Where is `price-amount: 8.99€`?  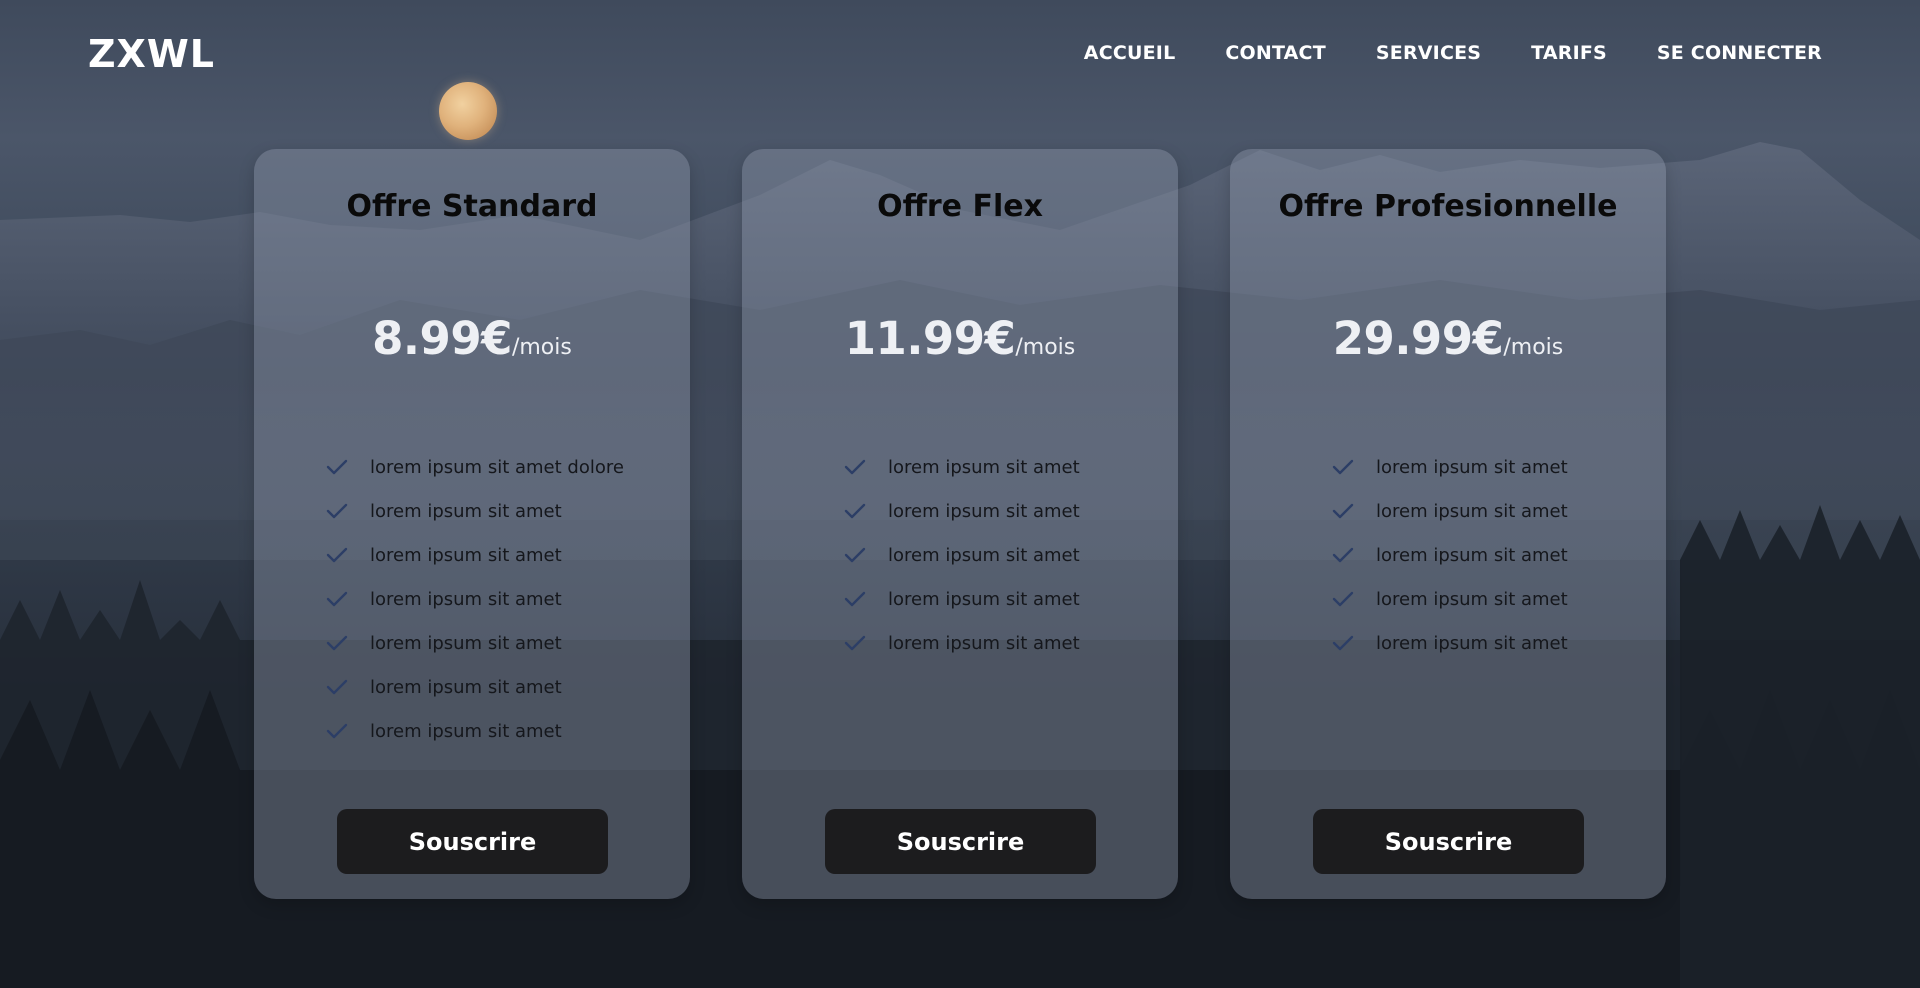
price-amount: 8.99€ is located at coordinates (442, 338).